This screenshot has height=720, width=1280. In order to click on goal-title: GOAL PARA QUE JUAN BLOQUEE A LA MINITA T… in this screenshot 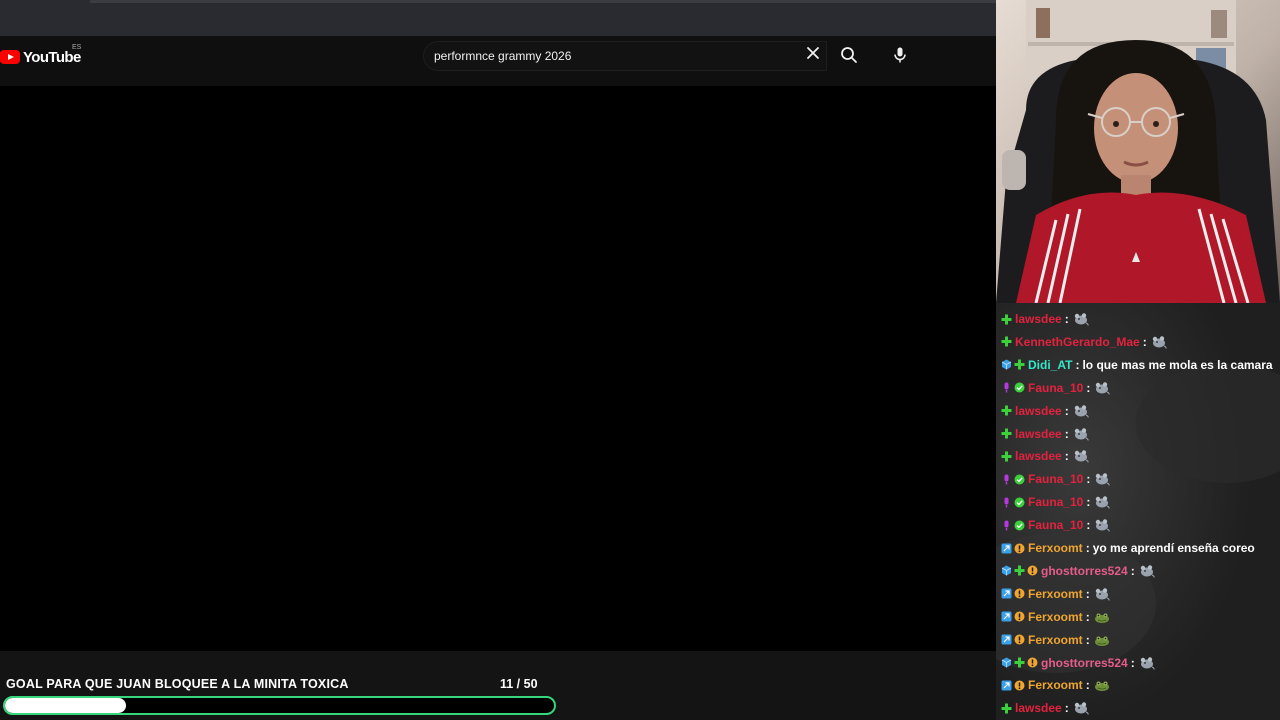, I will do `click(177, 684)`.